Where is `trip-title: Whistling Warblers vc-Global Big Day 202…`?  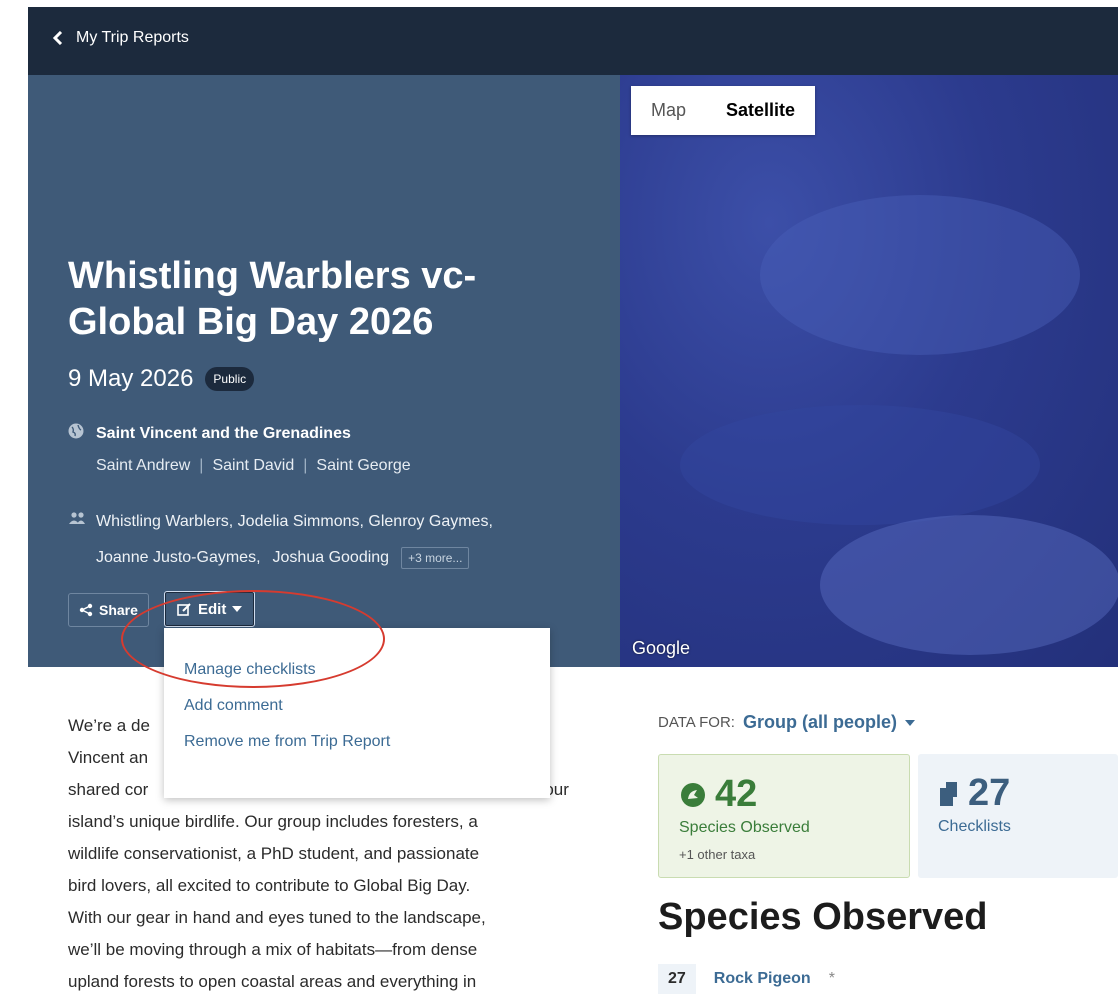
trip-title: Whistling Warblers vc-Global Big Day 202… is located at coordinates (272, 299).